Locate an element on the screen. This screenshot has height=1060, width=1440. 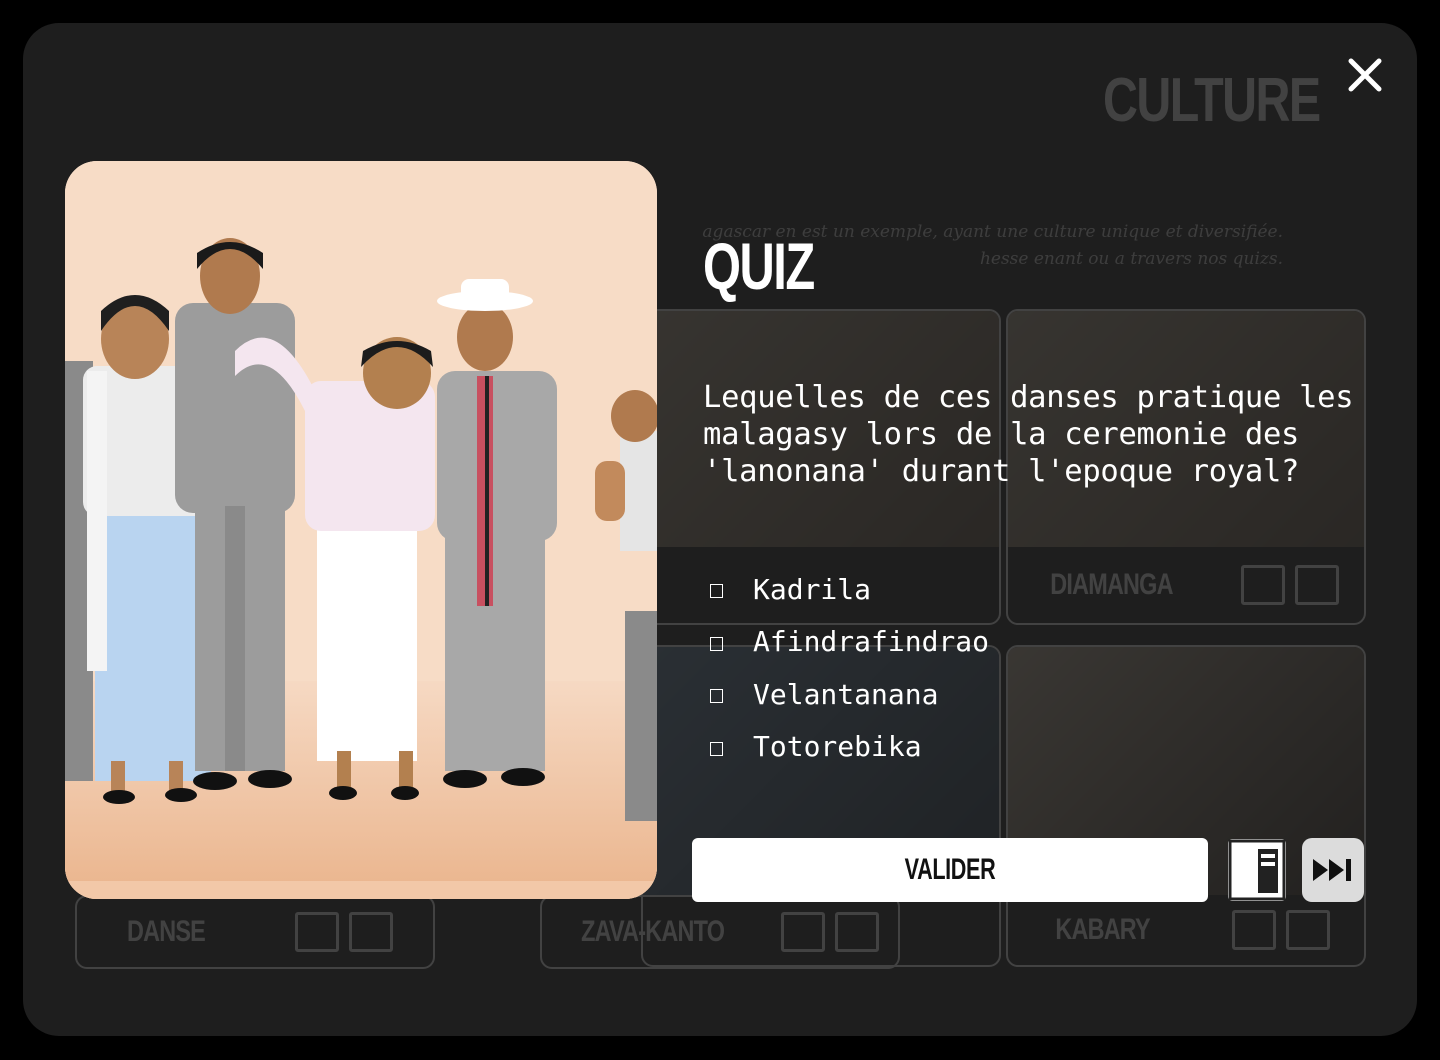
background-card-danse: DANSE is located at coordinates (255, 932).